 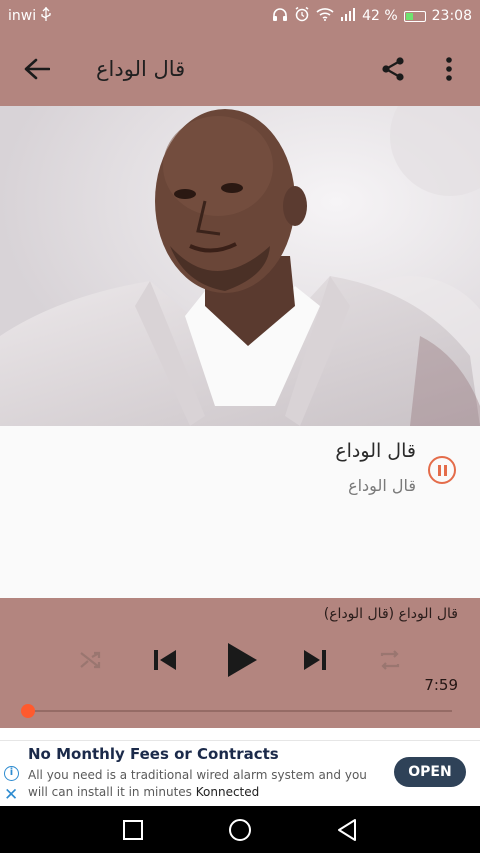 I want to click on repeat-button, so click(x=390, y=660).